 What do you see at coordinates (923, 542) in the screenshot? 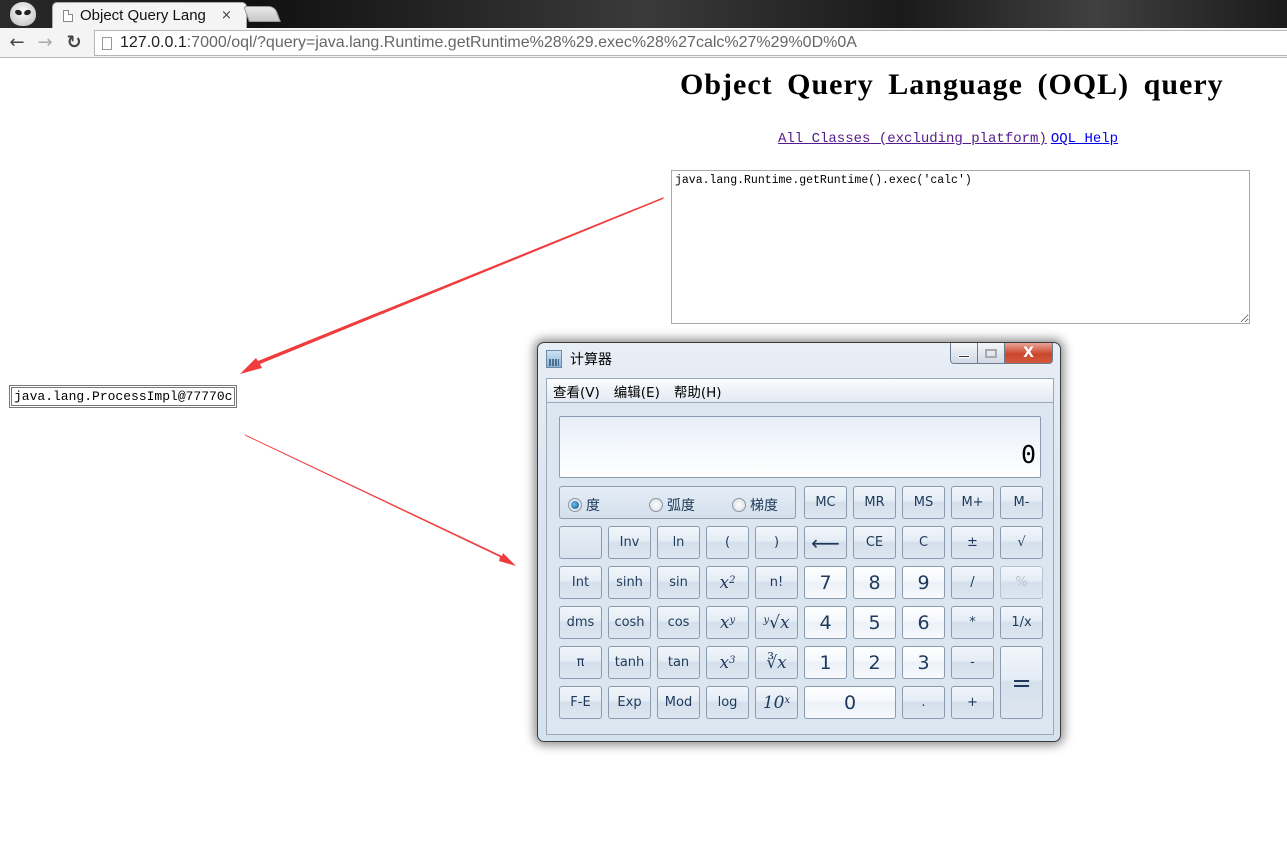
I see `key-c-button: C` at bounding box center [923, 542].